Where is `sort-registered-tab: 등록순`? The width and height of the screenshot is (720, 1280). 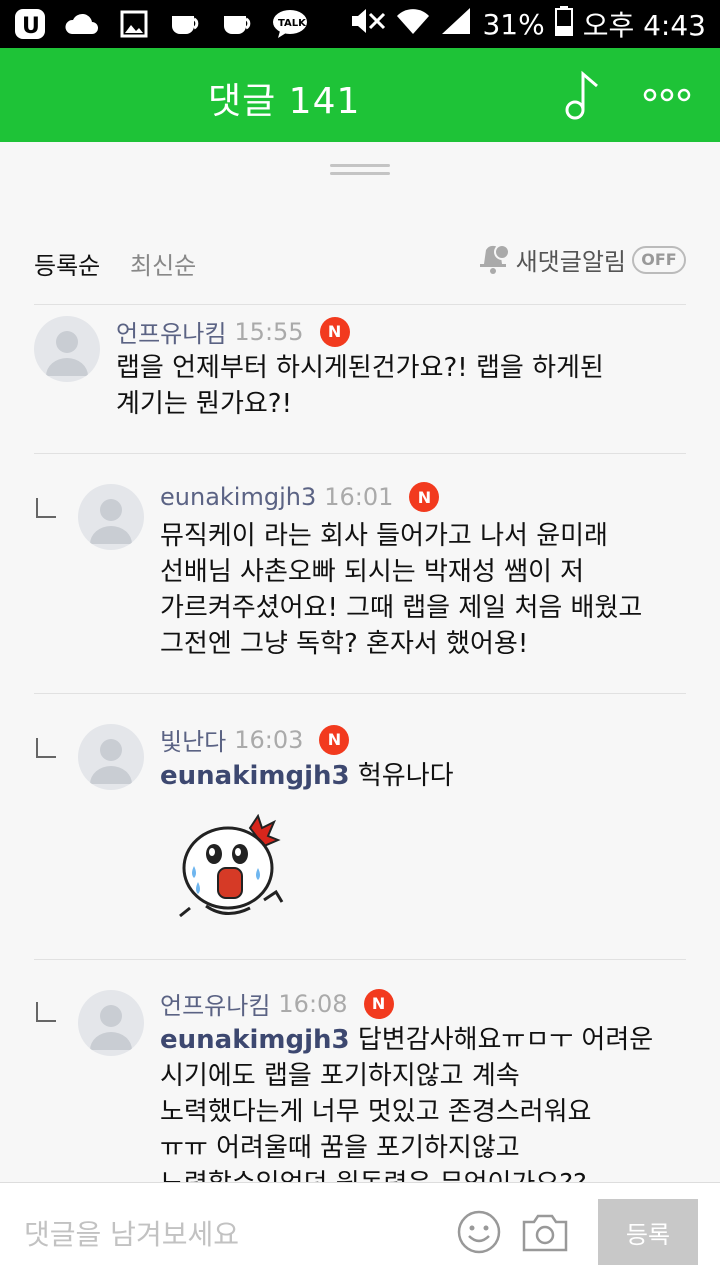 sort-registered-tab: 등록순 is located at coordinates (67, 263).